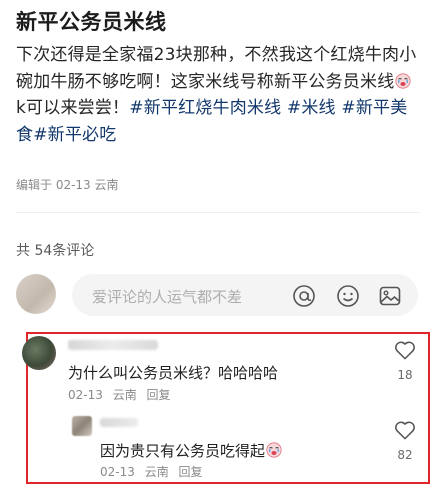 This screenshot has height=489, width=435. I want to click on comment-text-content: 因为贵只有公务员吃得起, so click(183, 451).